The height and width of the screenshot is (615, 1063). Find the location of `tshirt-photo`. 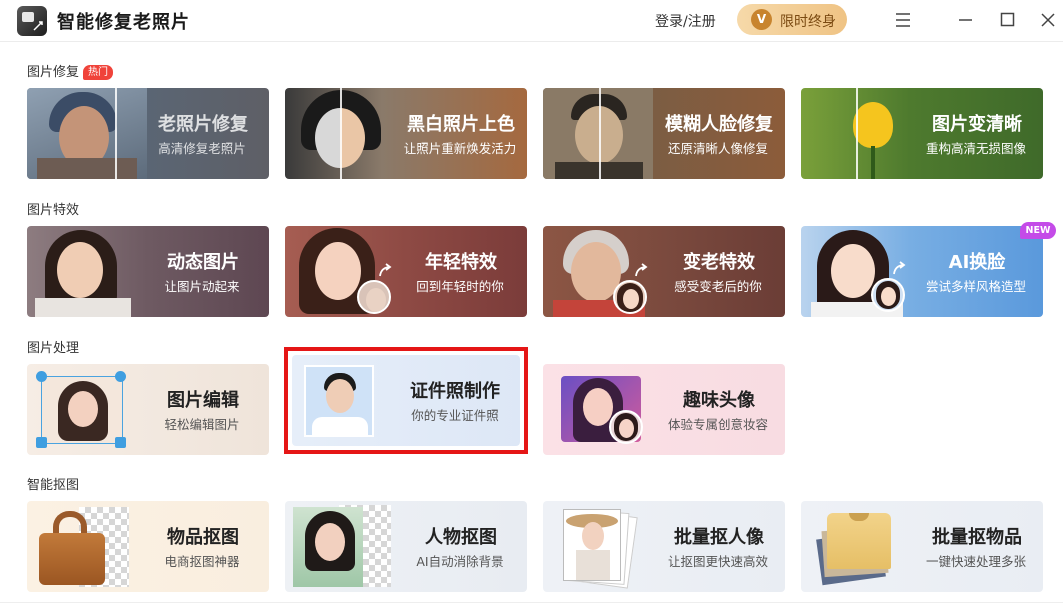

tshirt-photo is located at coordinates (859, 541).